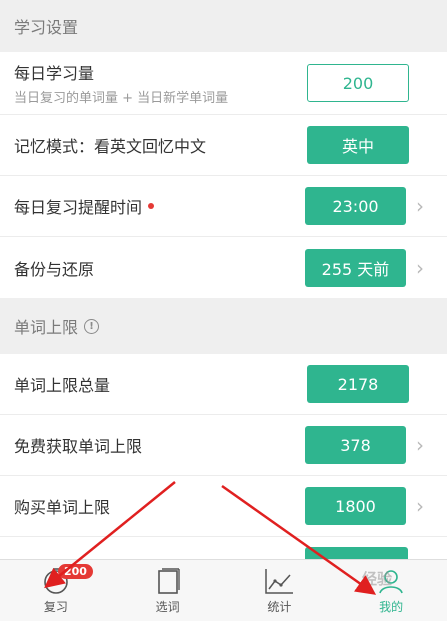  What do you see at coordinates (62, 385) in the screenshot?
I see `row-label: 单词上限总量` at bounding box center [62, 385].